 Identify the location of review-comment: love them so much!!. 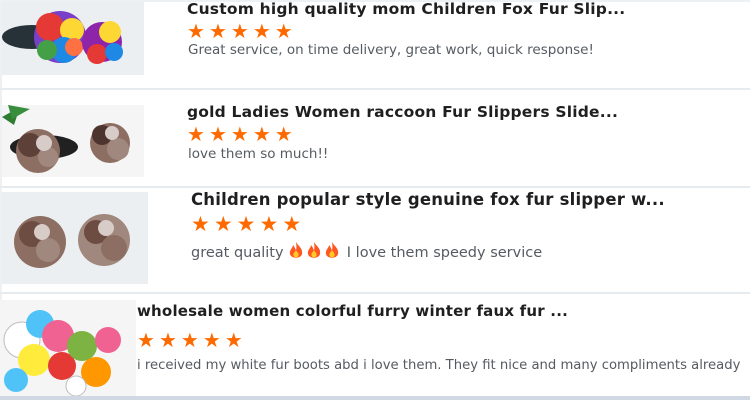
(258, 154).